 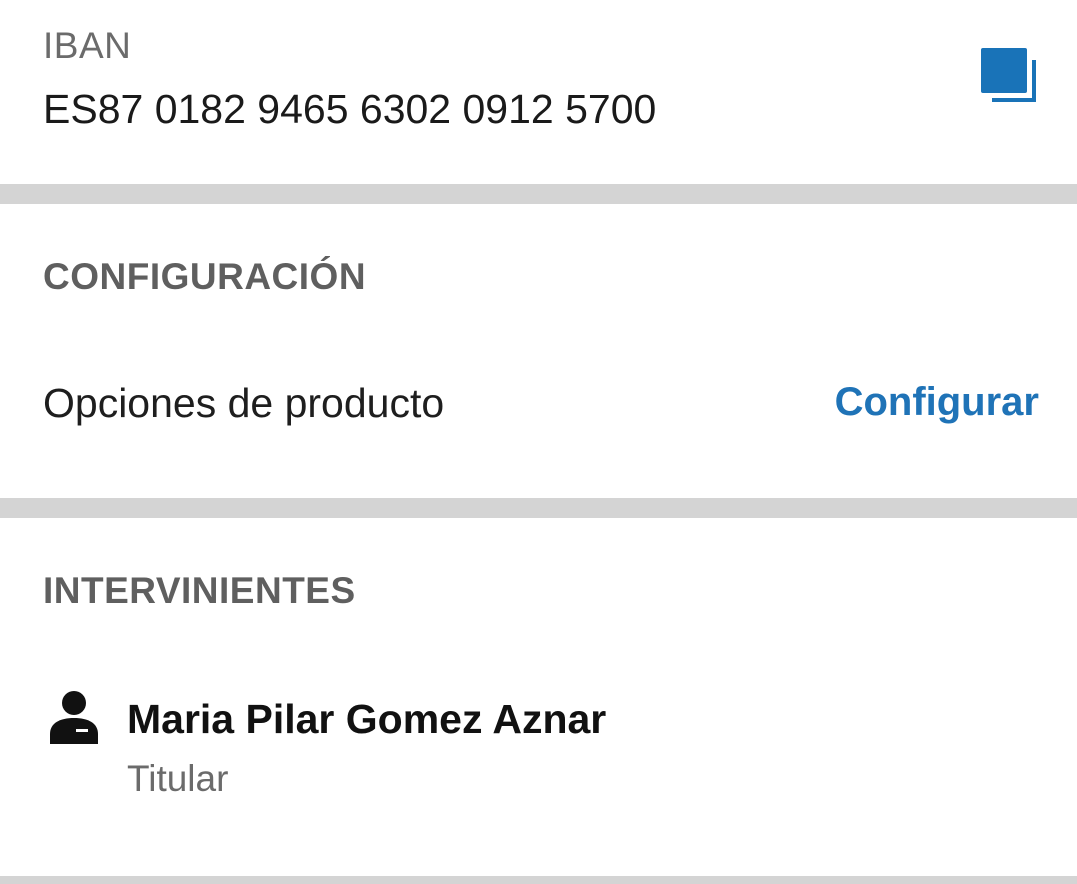 I want to click on iban-value: ES87 0182 9465 6302 0912 5700, so click(x=350, y=109).